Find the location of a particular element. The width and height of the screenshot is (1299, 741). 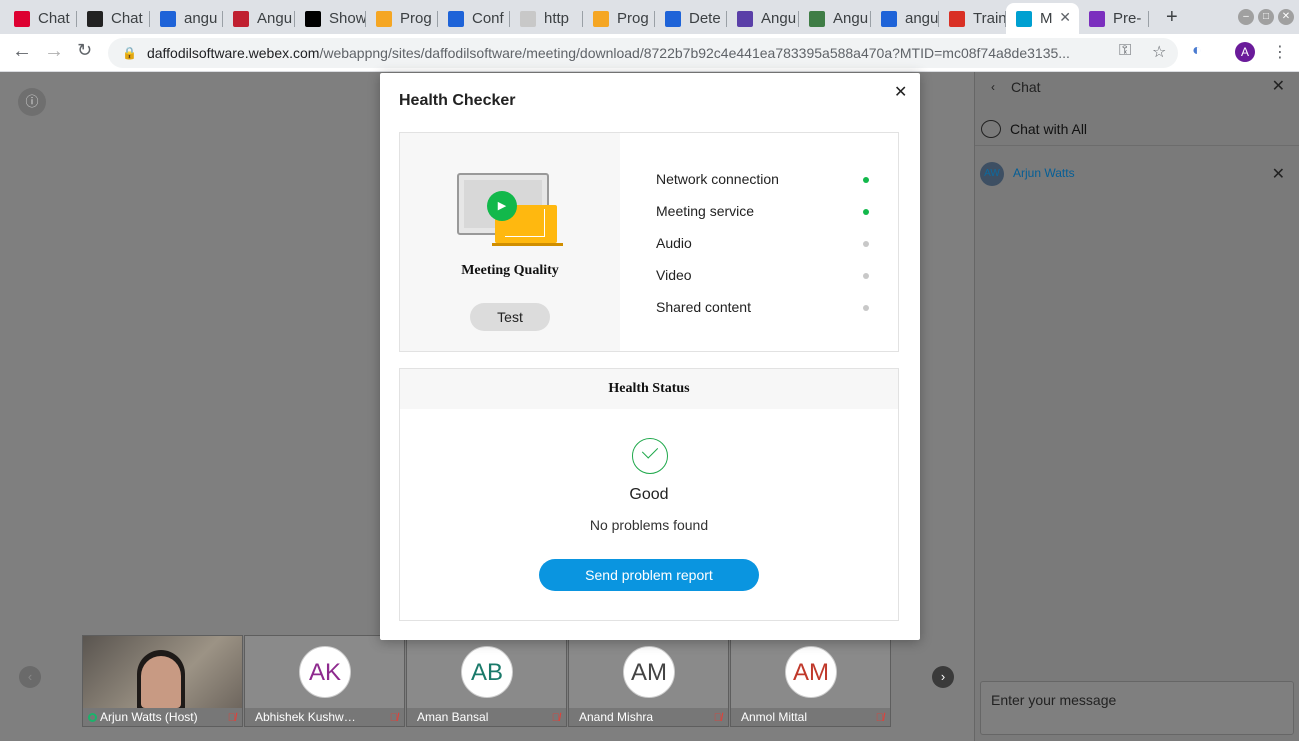

extension-icon: ◐ is located at coordinates (1197, 51).